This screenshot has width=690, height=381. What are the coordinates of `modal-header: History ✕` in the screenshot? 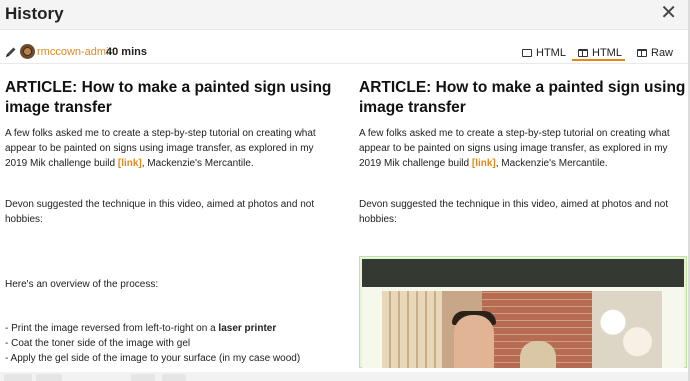 It's located at (344, 15).